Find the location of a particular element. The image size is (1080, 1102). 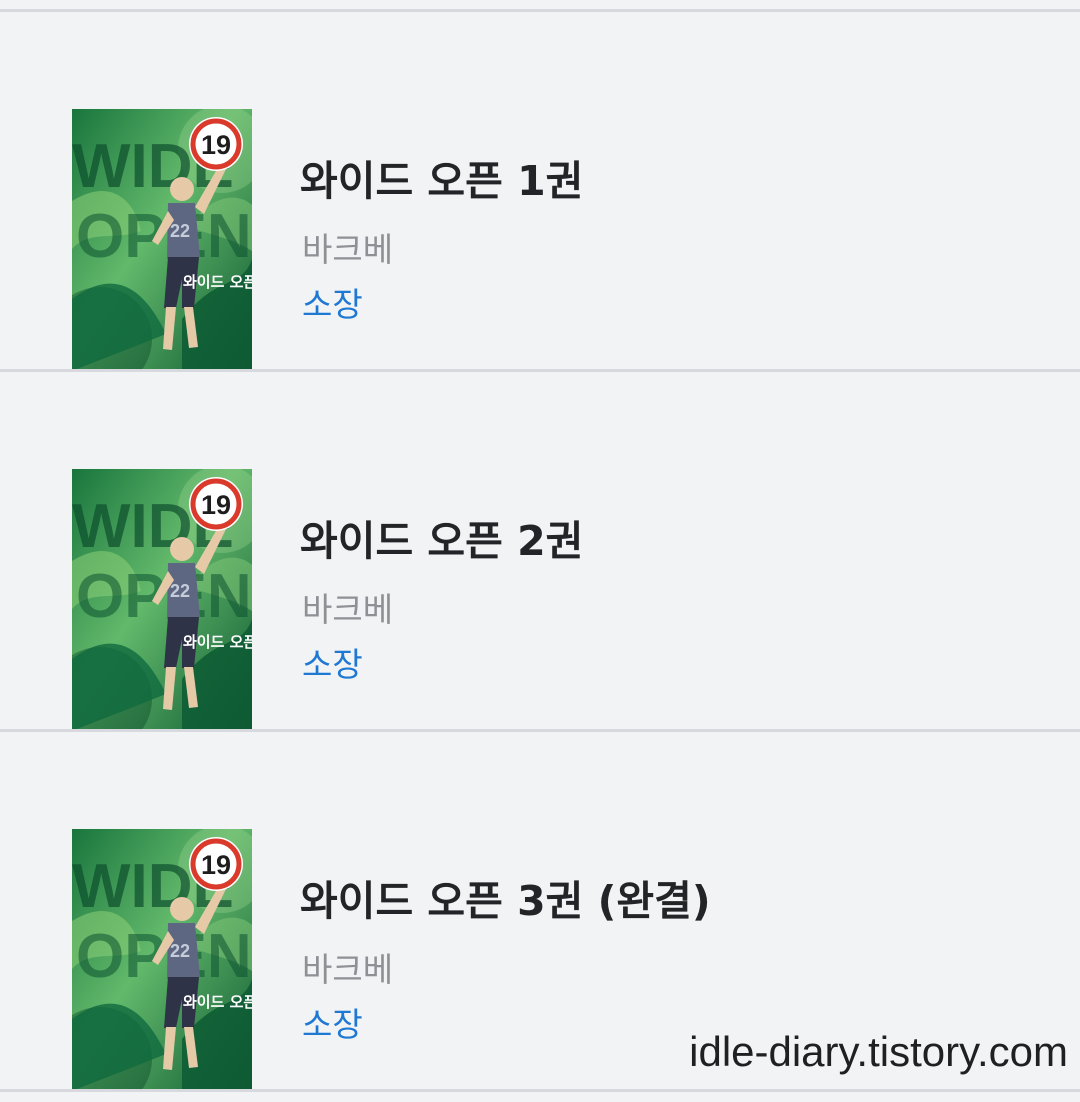

book-title: 와이드 오픈 3권 (완결) is located at coordinates (505, 901).